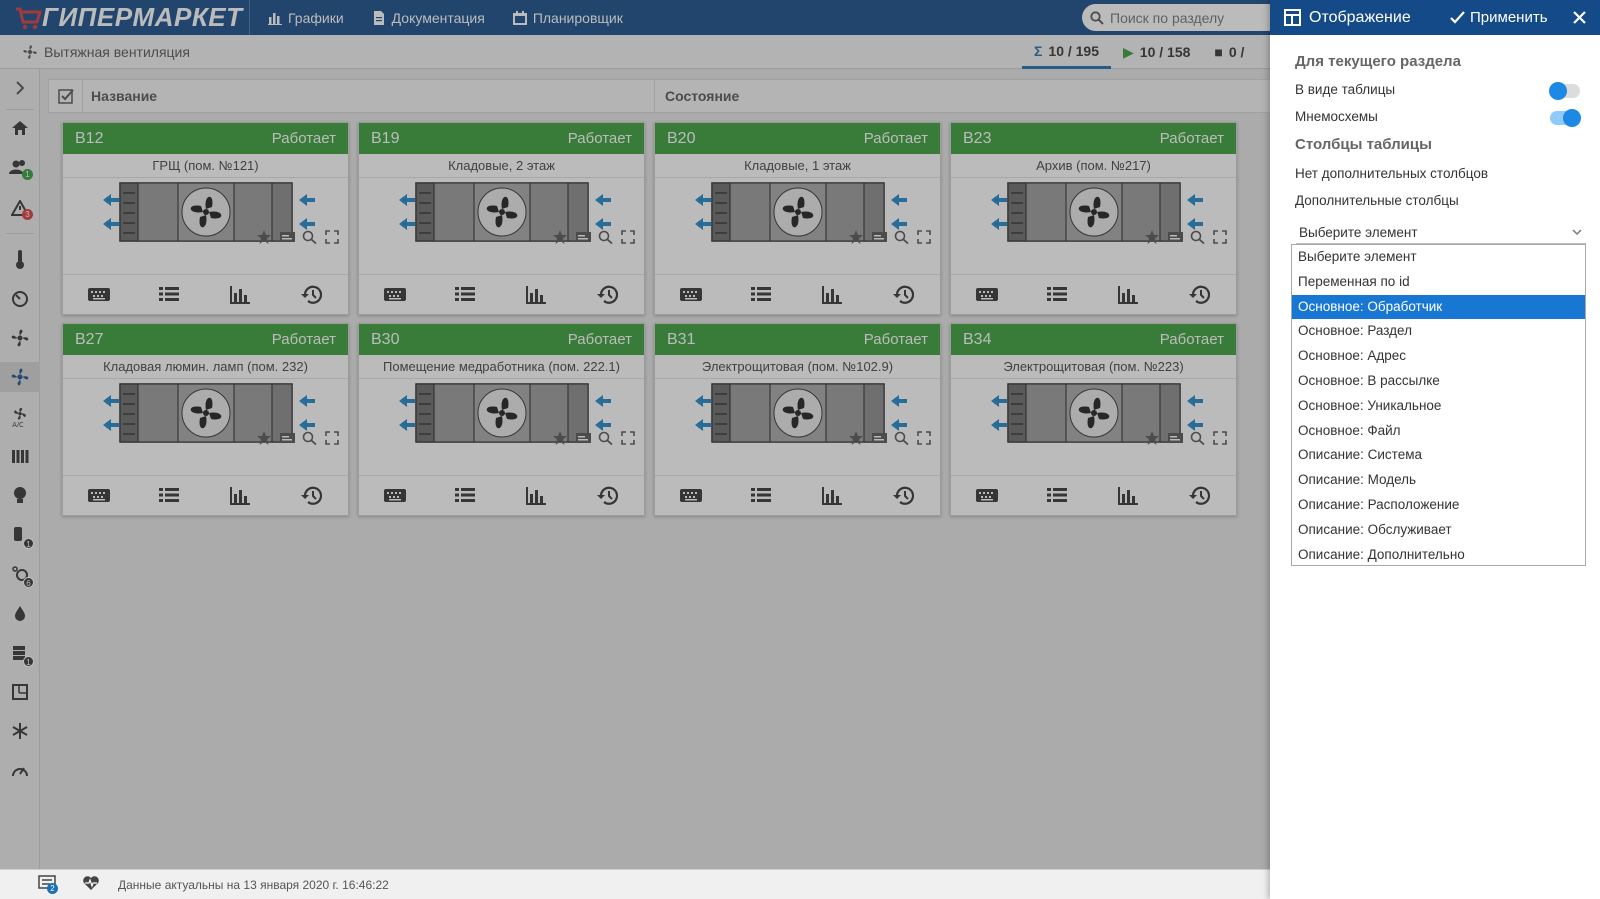  What do you see at coordinates (1577, 232) in the screenshot?
I see `chevron-down-icon` at bounding box center [1577, 232].